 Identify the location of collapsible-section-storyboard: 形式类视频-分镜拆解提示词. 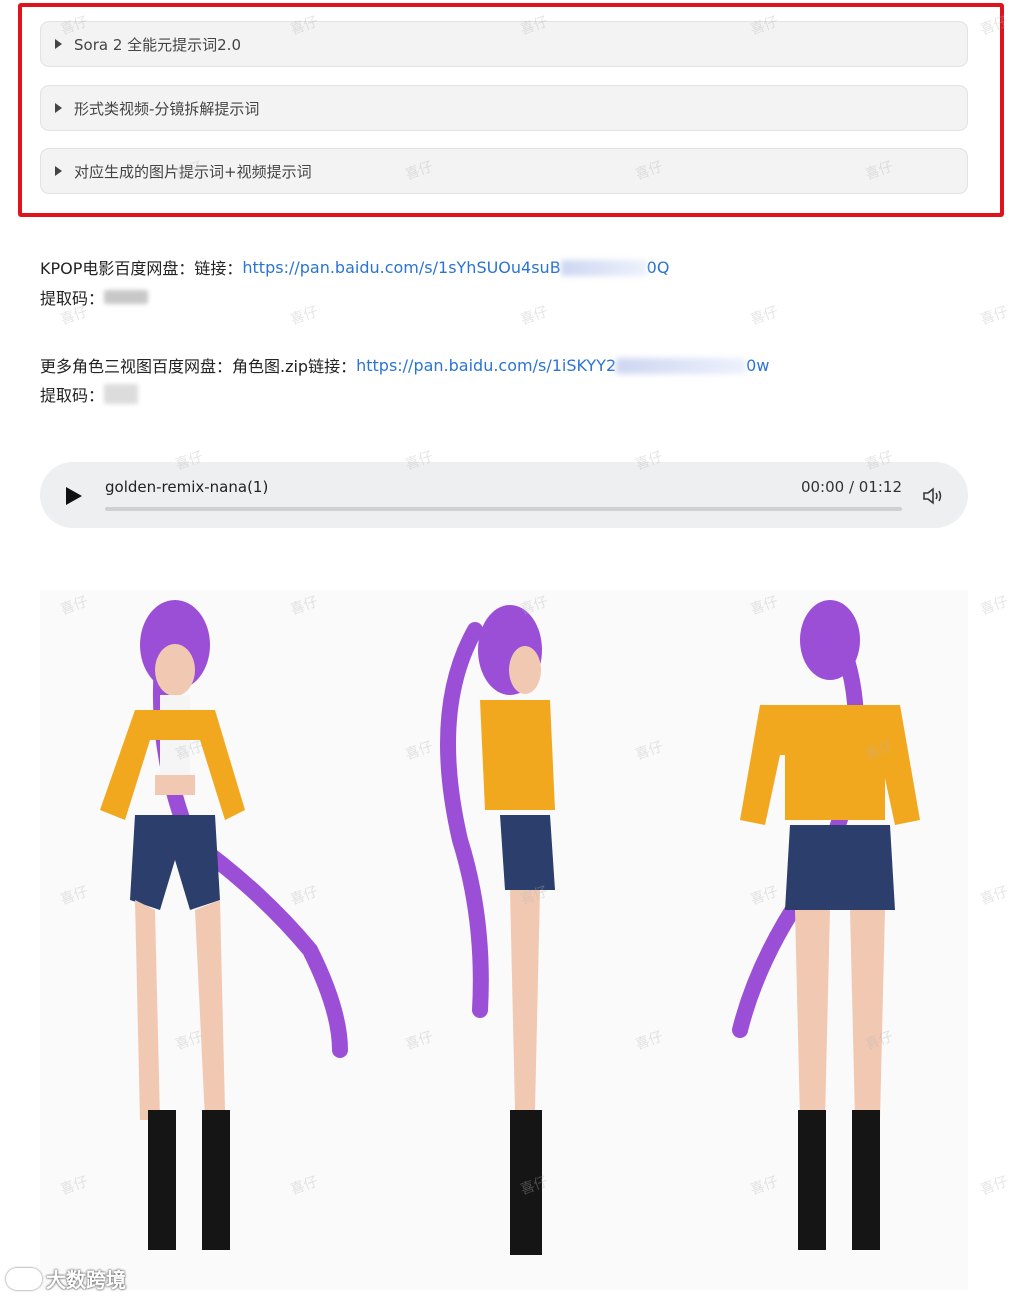
(504, 108).